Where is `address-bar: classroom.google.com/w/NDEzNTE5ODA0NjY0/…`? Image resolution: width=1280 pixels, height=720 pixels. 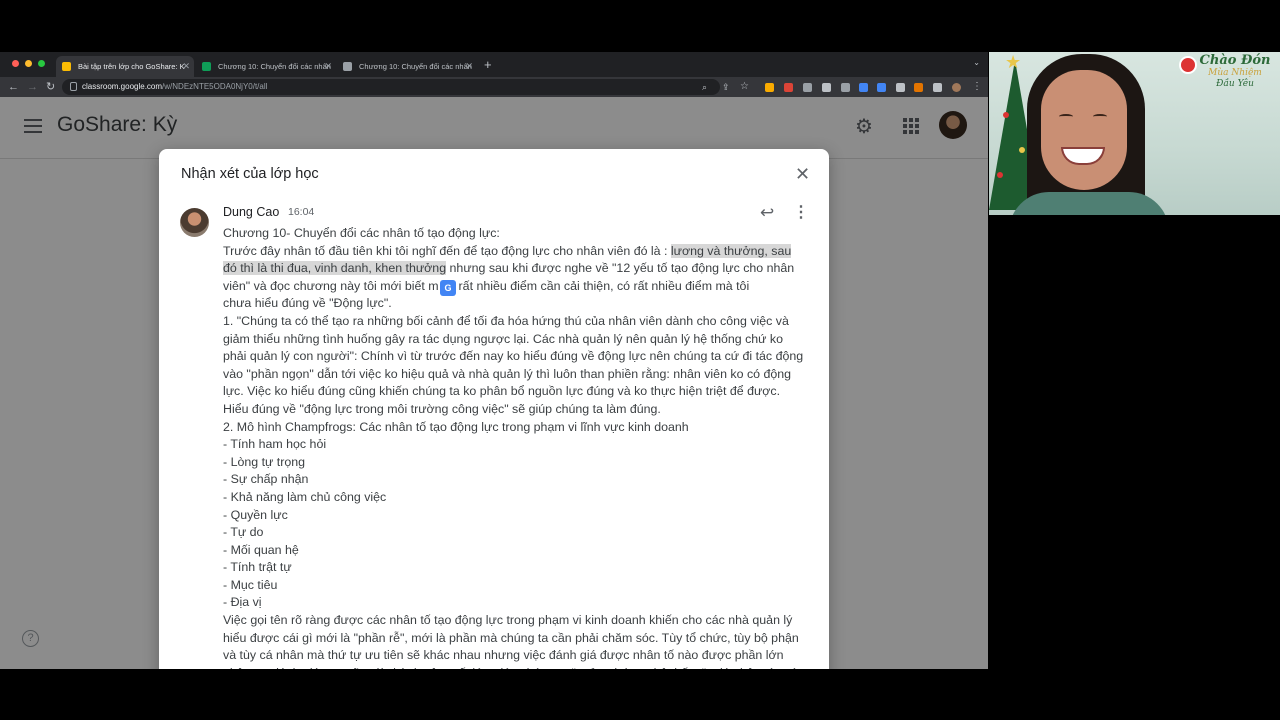 address-bar: classroom.google.com/w/NDEzNTE5ODA0NjY0/… is located at coordinates (391, 87).